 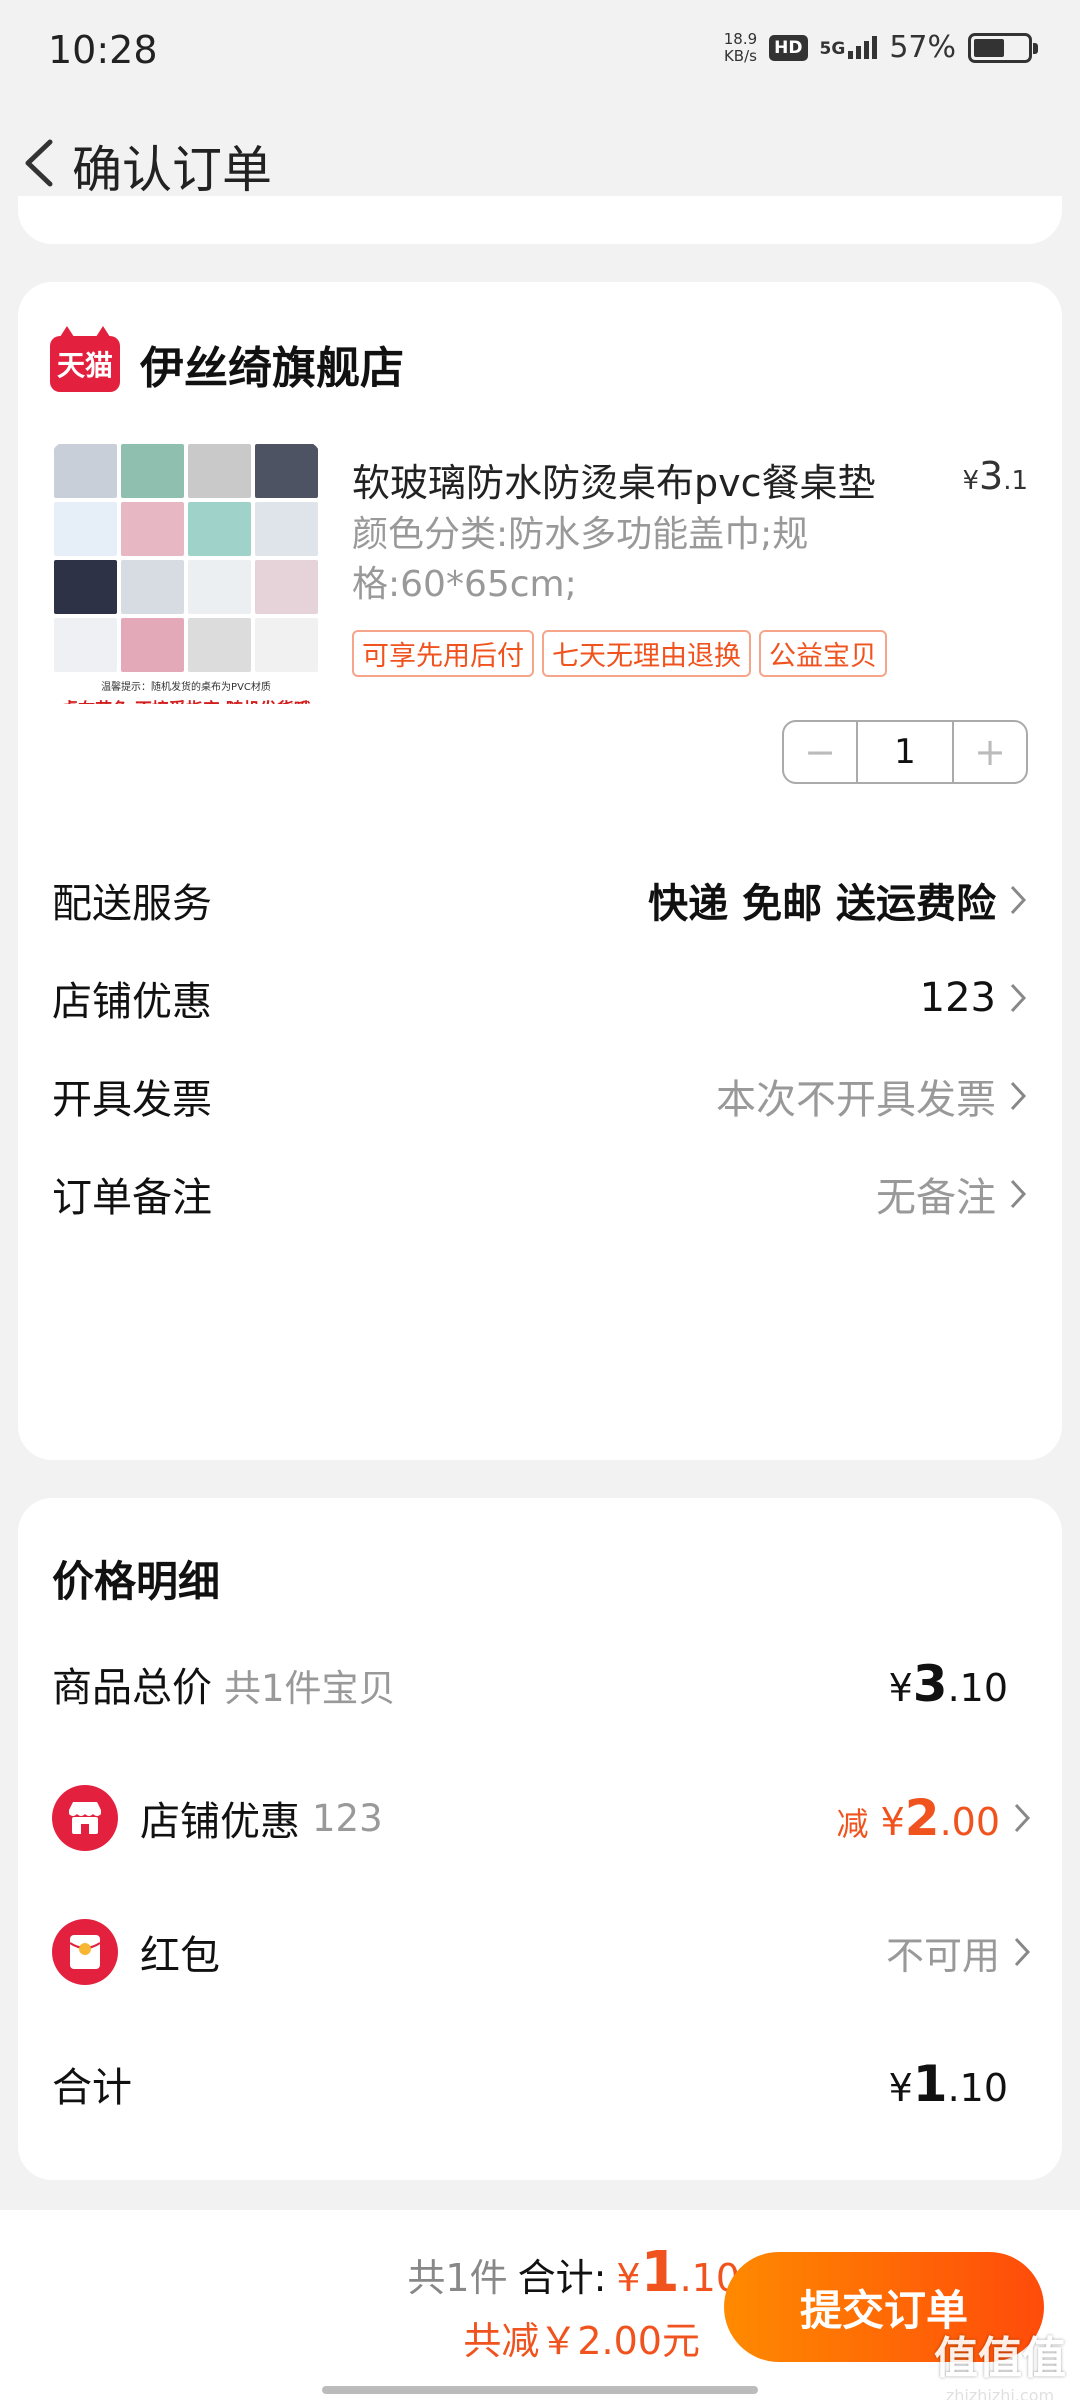 I want to click on back-arrow-icon, so click(x=44, y=163).